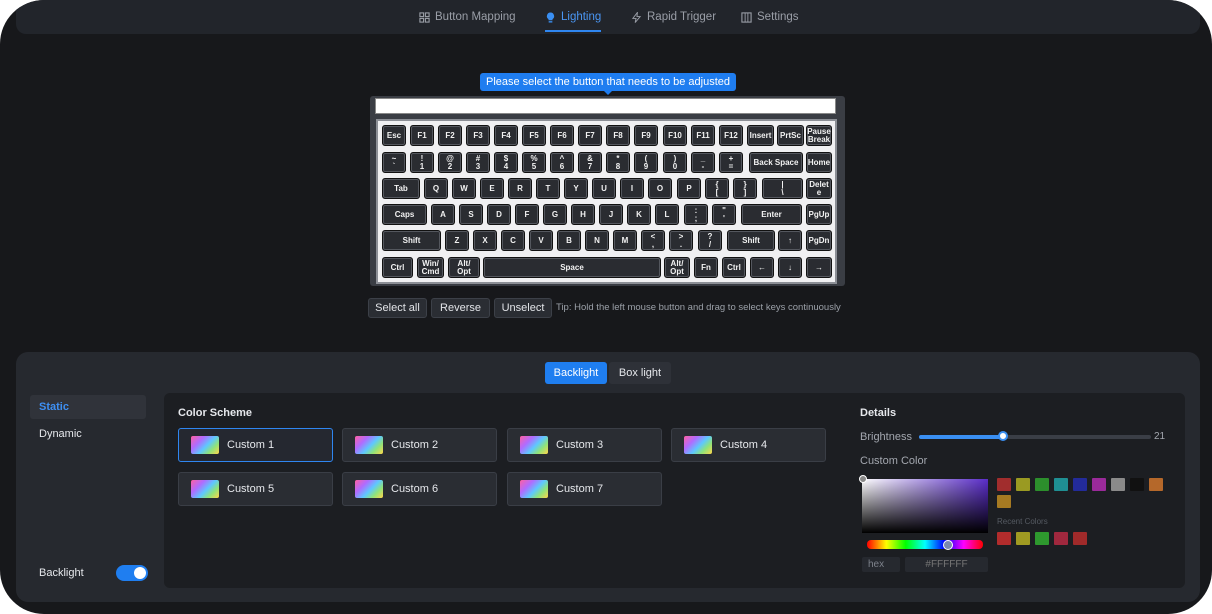 This screenshot has height=614, width=1212. I want to click on hue-slider, so click(925, 544).